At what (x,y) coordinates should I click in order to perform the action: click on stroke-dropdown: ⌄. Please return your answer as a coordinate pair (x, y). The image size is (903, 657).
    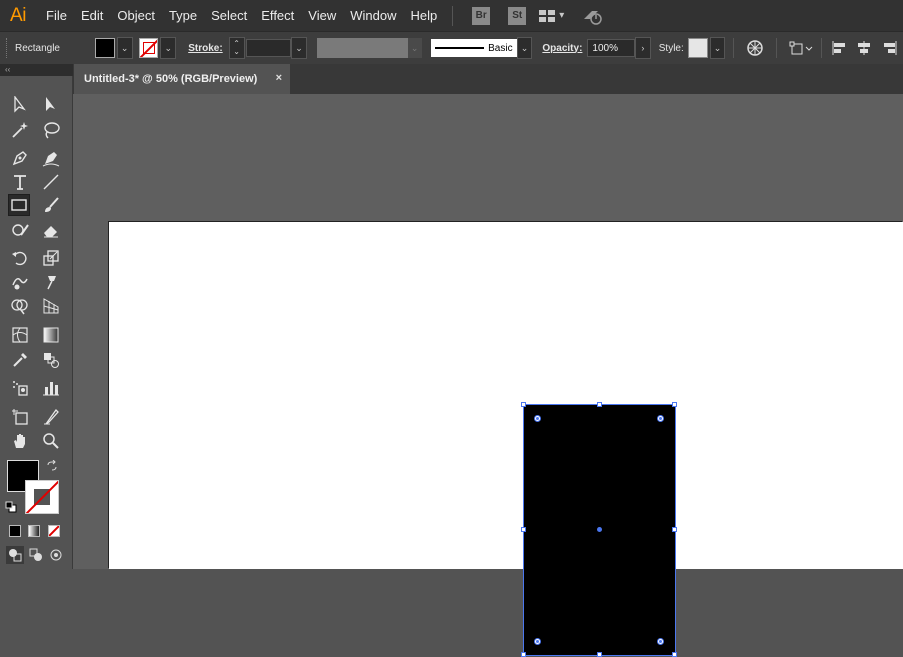
    Looking at the image, I should click on (168, 48).